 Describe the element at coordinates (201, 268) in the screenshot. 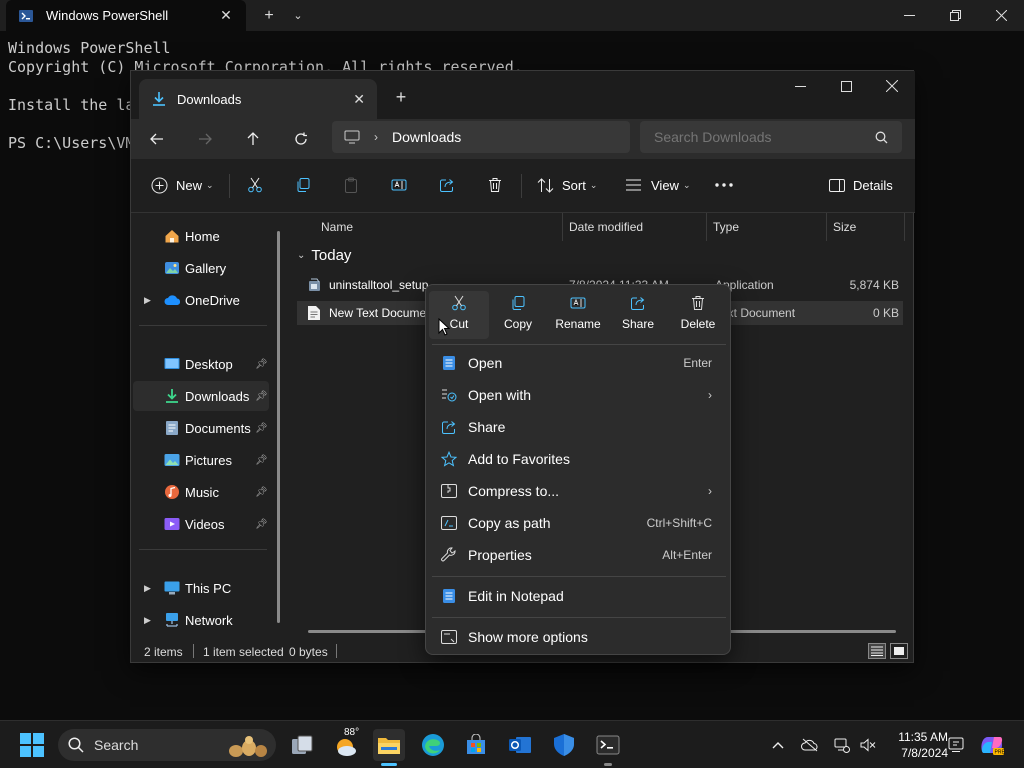

I see `nav-item-gallery: Gallery` at that location.